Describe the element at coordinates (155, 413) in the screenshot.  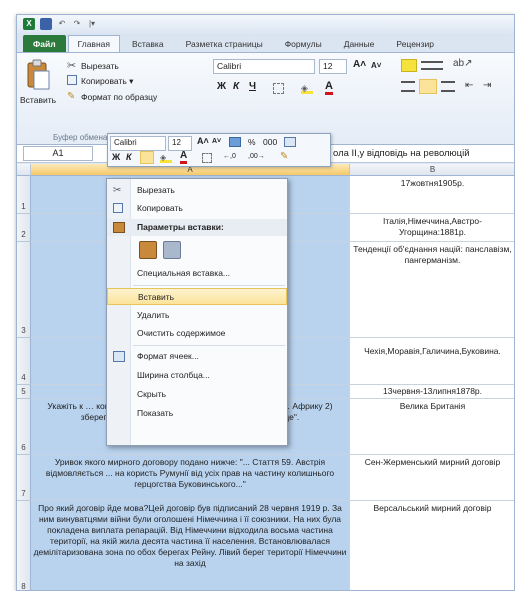
I see `menu-item-unhide-label: Показать` at that location.